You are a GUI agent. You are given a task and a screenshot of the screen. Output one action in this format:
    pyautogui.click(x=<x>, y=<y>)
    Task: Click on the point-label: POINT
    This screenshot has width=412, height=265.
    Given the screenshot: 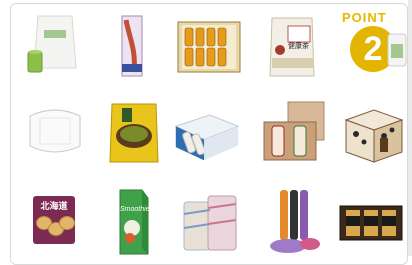 What is the action you would take?
    pyautogui.click(x=364, y=17)
    